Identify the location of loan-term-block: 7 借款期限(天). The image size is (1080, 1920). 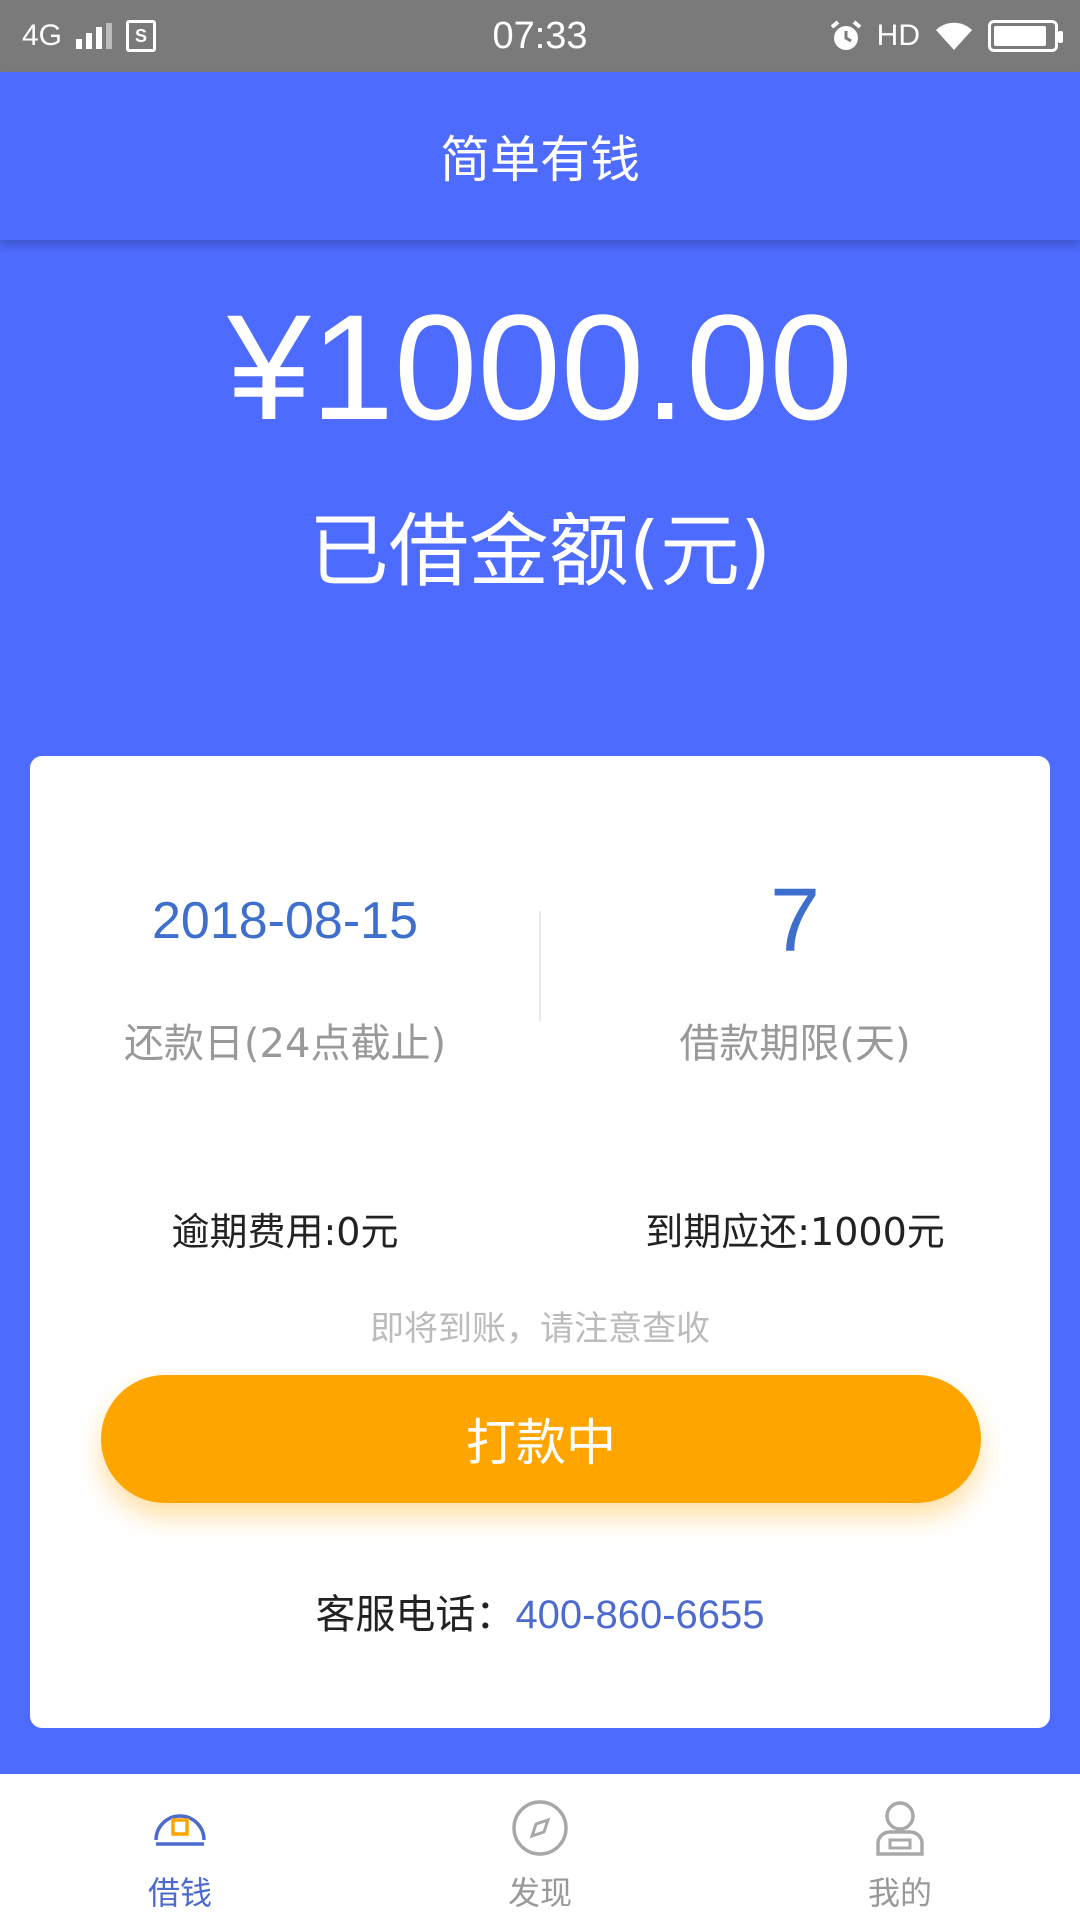
(795, 912).